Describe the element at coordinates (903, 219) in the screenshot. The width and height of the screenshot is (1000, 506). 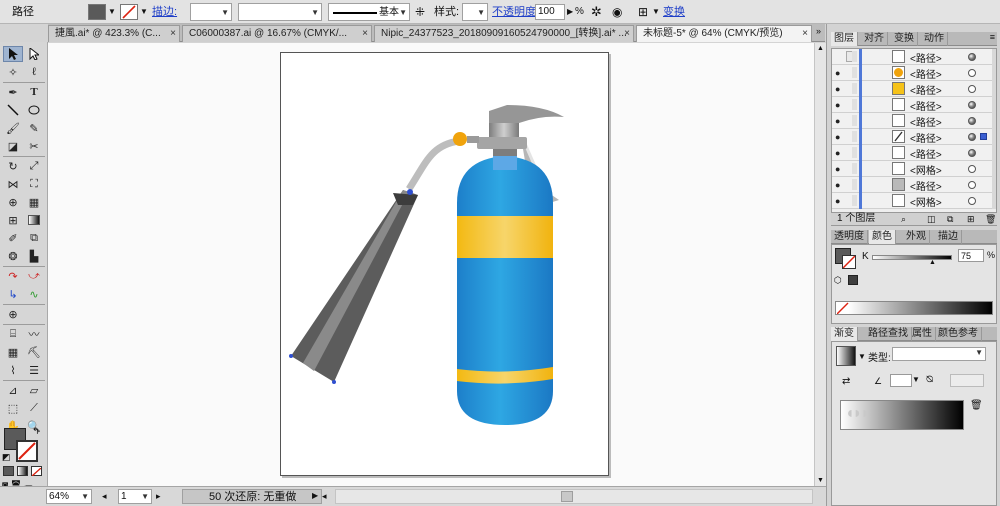
I see `locate-object-icon: ⌕` at that location.